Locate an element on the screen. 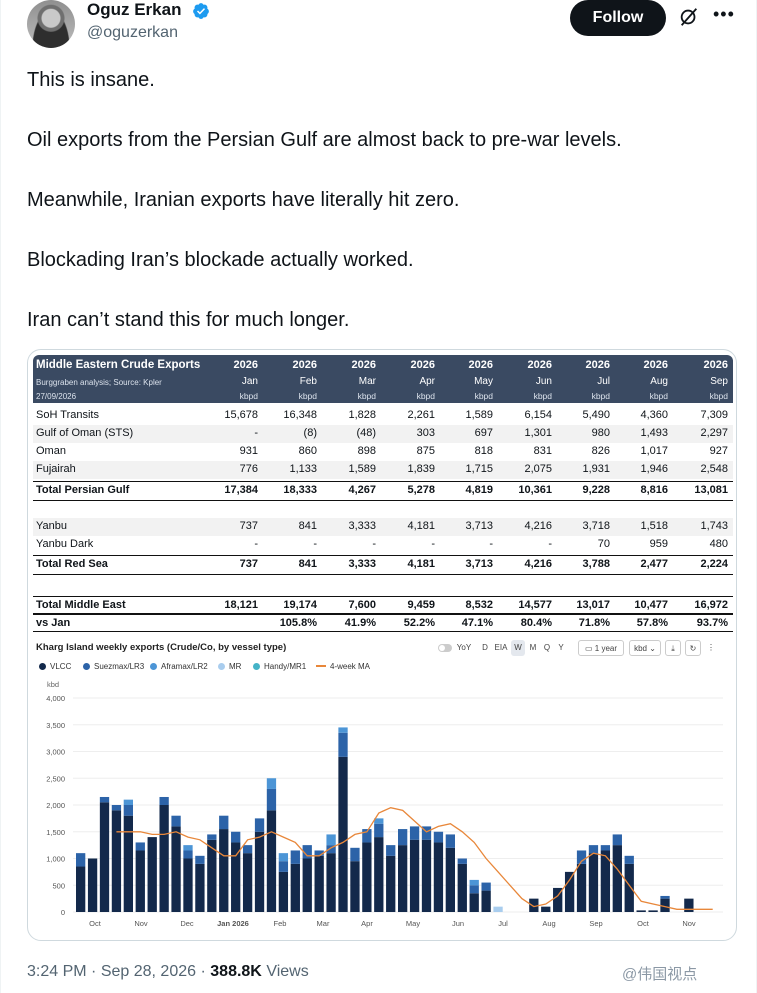 This screenshot has height=993, width=757. follow-button: Follow is located at coordinates (618, 18).